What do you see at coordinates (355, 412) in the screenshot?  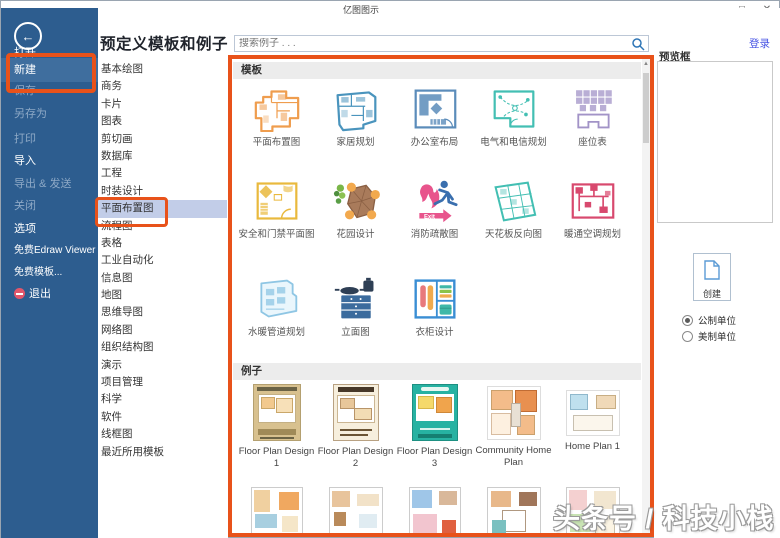 I see `floor-plan-design-2-thumbnail` at bounding box center [355, 412].